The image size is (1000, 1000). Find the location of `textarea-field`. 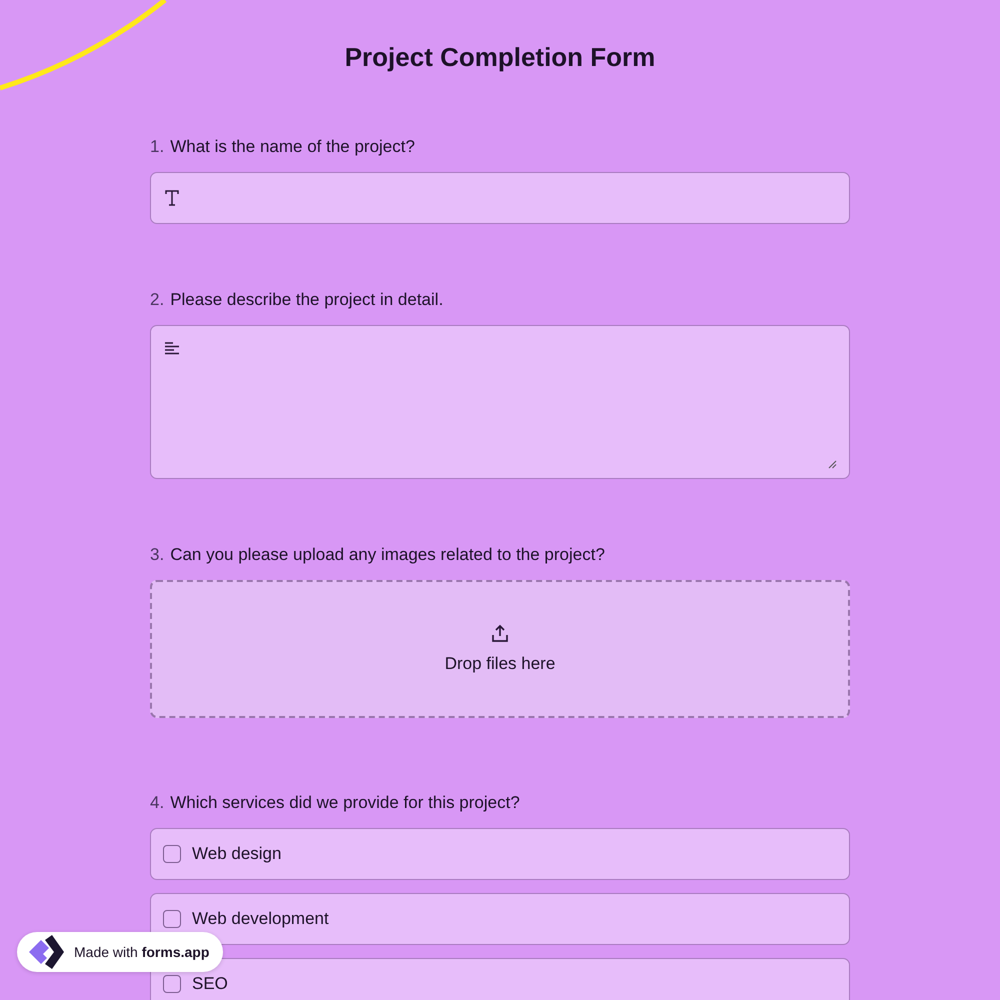

textarea-field is located at coordinates (500, 402).